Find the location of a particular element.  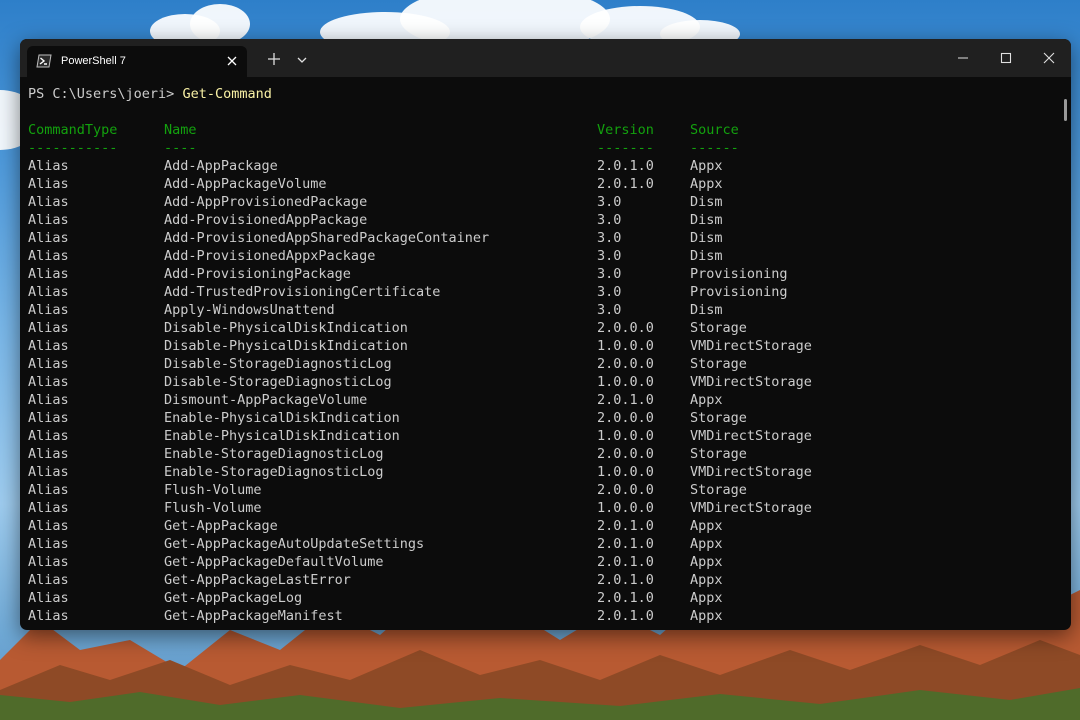

column-header-version: Version is located at coordinates (625, 130).